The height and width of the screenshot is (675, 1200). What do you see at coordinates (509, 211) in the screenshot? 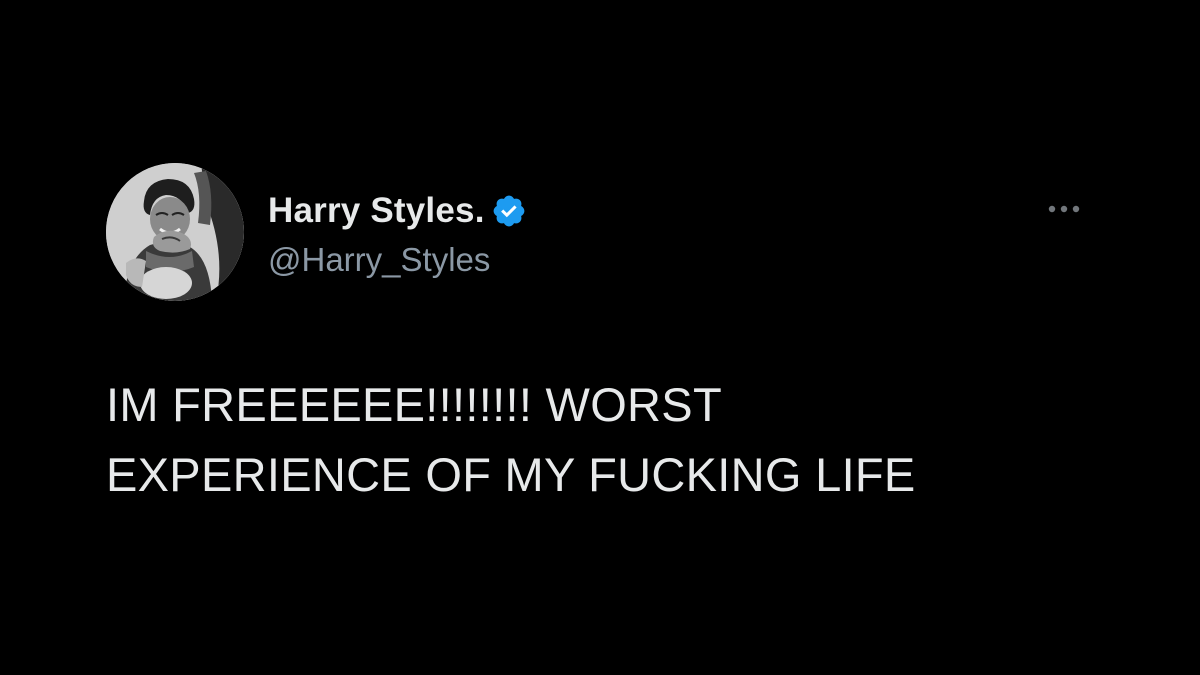
I see `verified-badge-icon` at bounding box center [509, 211].